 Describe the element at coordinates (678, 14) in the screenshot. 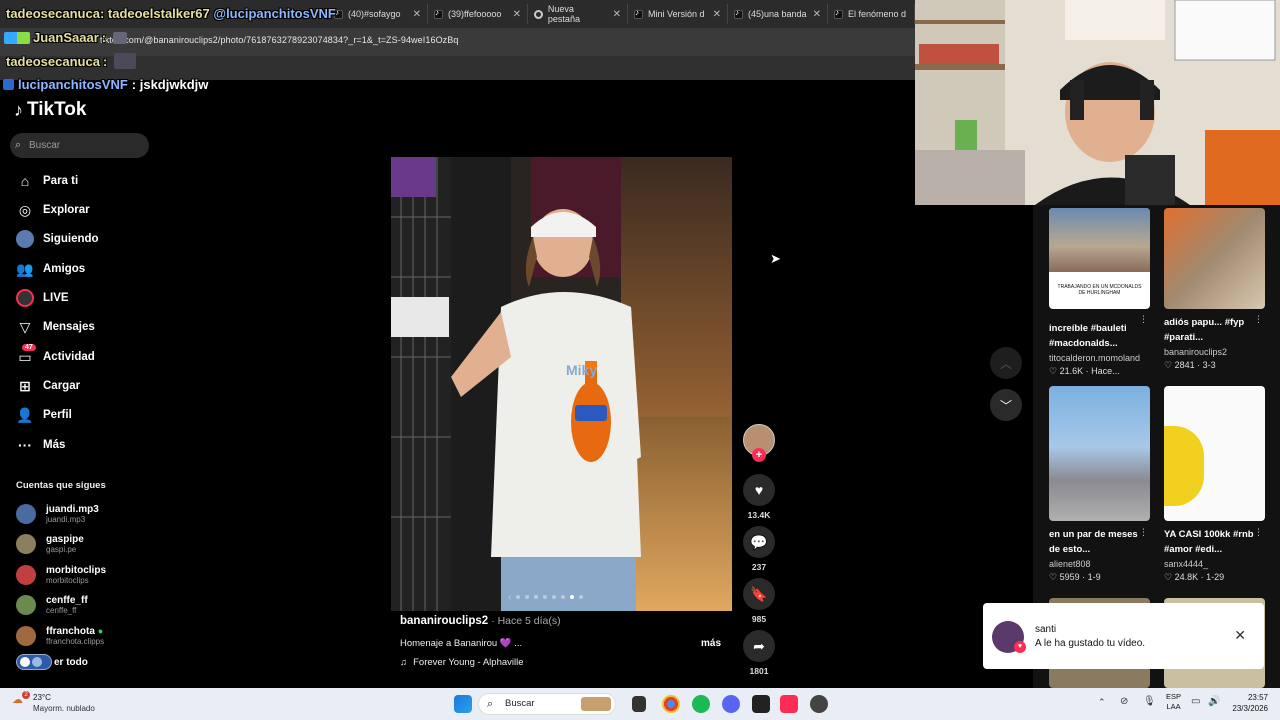

I see `tab-4: Mini Versión d ✕` at that location.